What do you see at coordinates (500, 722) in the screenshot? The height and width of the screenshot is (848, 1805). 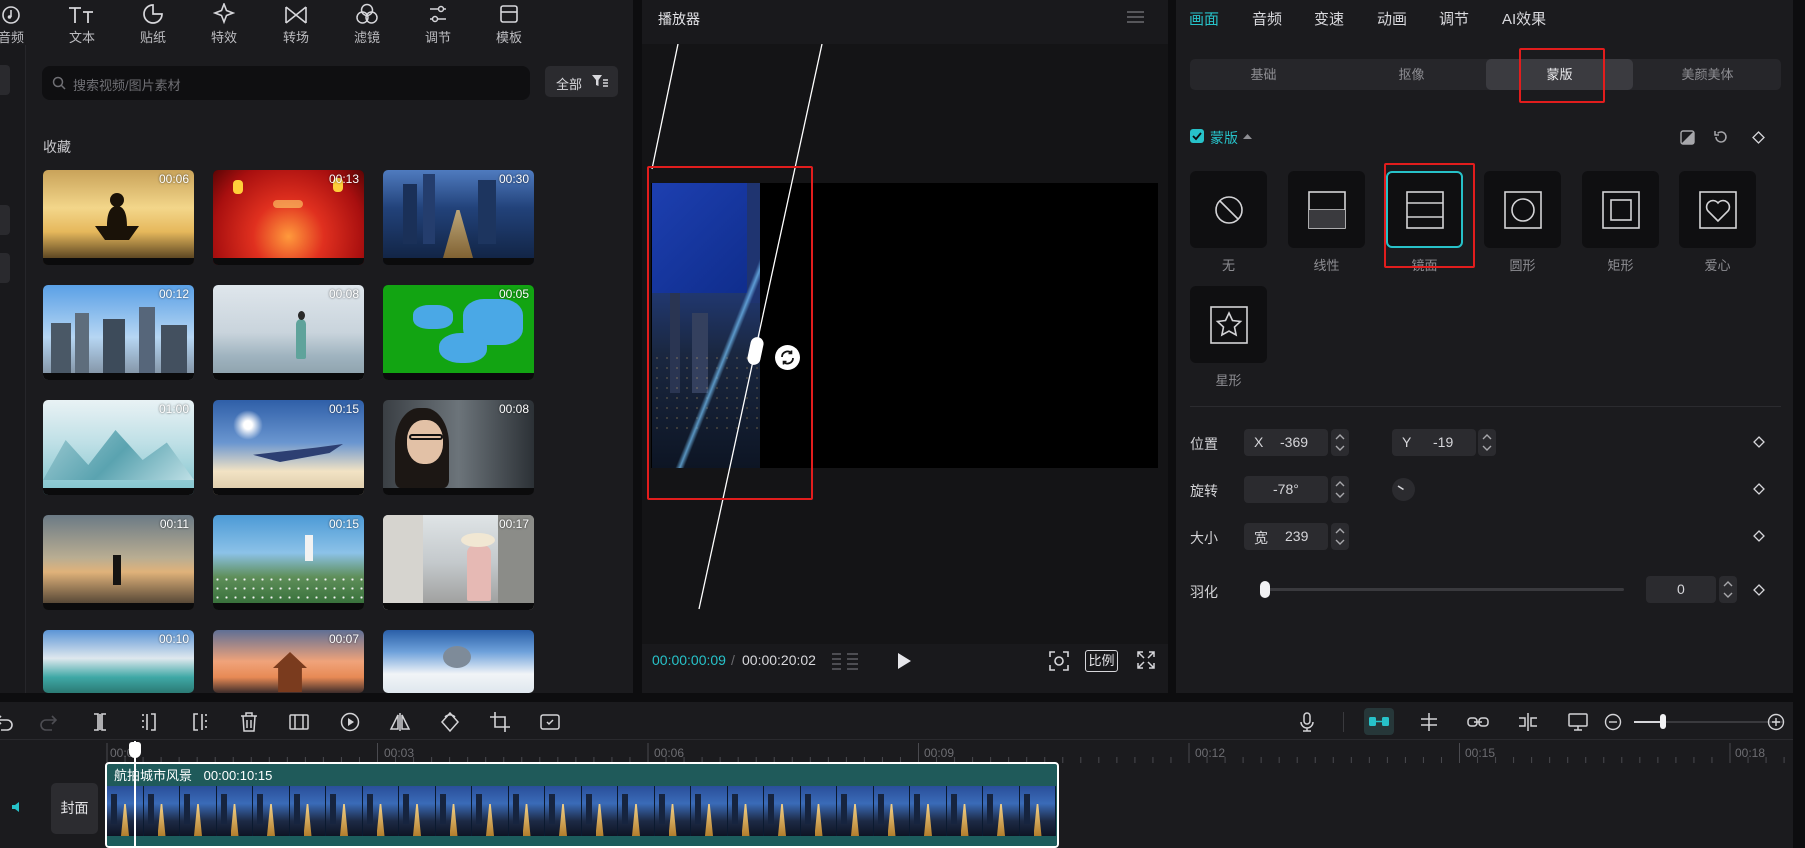 I see `crop-icon` at bounding box center [500, 722].